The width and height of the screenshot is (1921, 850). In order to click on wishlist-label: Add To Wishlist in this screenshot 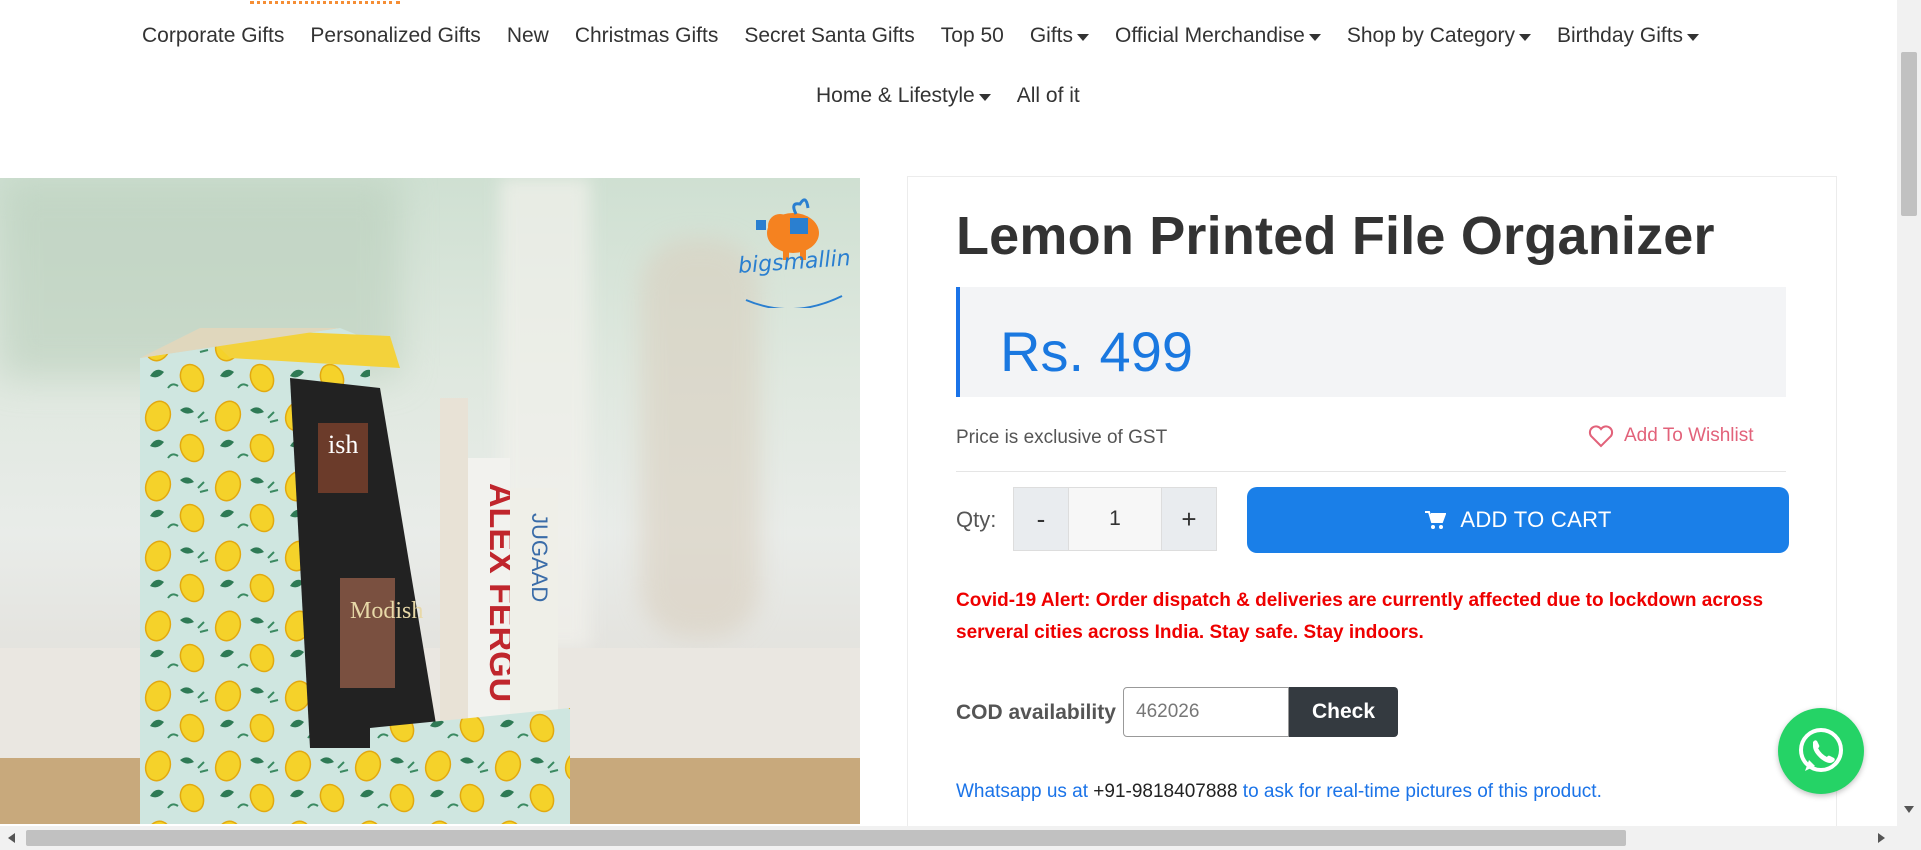, I will do `click(1689, 435)`.